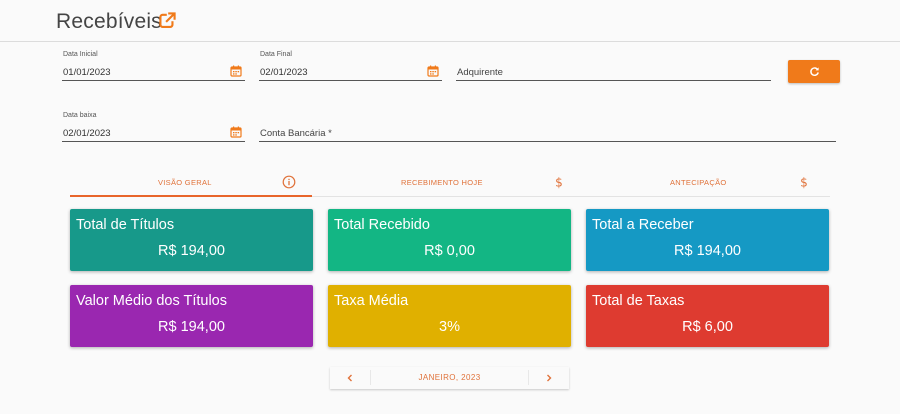 The width and height of the screenshot is (900, 414). What do you see at coordinates (547, 127) in the screenshot?
I see `conta-bancaria-field: Conta Bancária *` at bounding box center [547, 127].